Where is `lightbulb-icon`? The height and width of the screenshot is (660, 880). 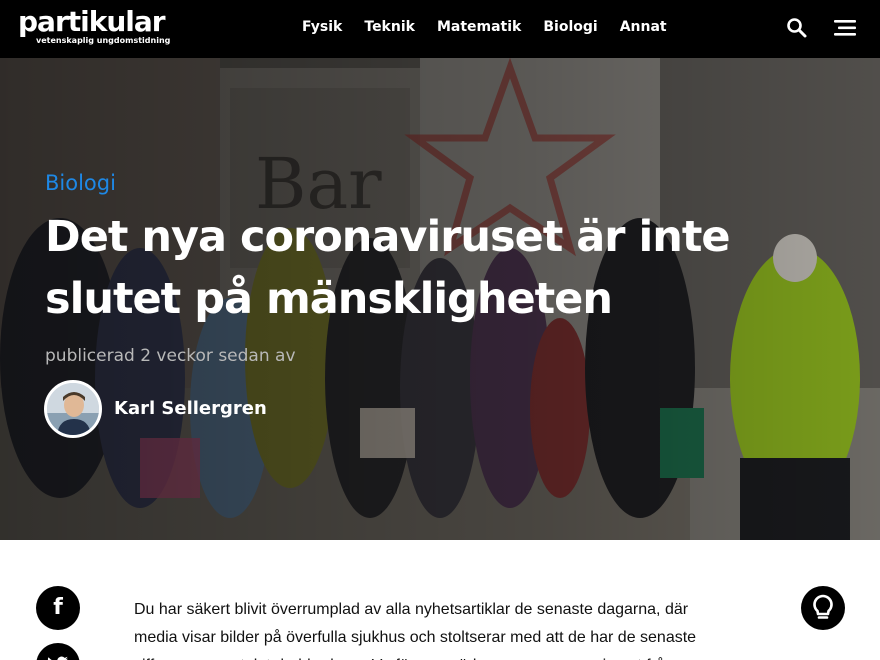 lightbulb-icon is located at coordinates (823, 606).